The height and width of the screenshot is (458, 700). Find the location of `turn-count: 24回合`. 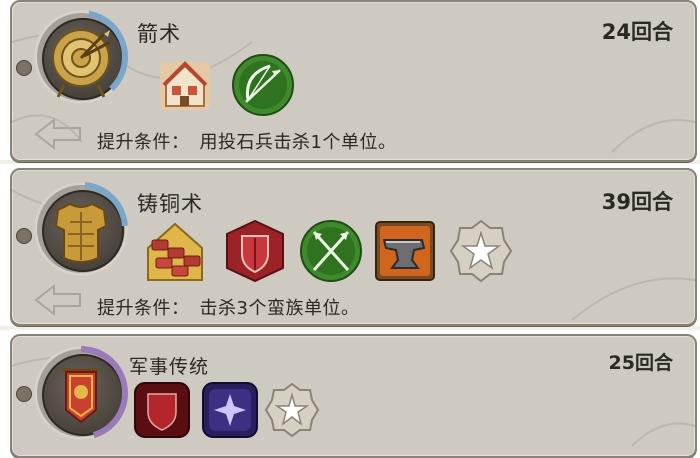

turn-count: 24回合 is located at coordinates (637, 32).